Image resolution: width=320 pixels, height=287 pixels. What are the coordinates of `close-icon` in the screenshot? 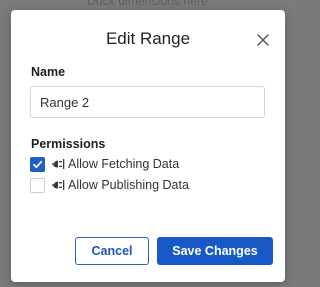 It's located at (263, 40).